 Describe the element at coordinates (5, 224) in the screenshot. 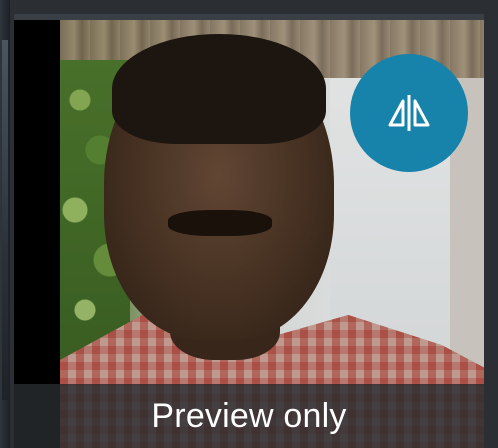

I see `adjacent-panel-edge` at that location.